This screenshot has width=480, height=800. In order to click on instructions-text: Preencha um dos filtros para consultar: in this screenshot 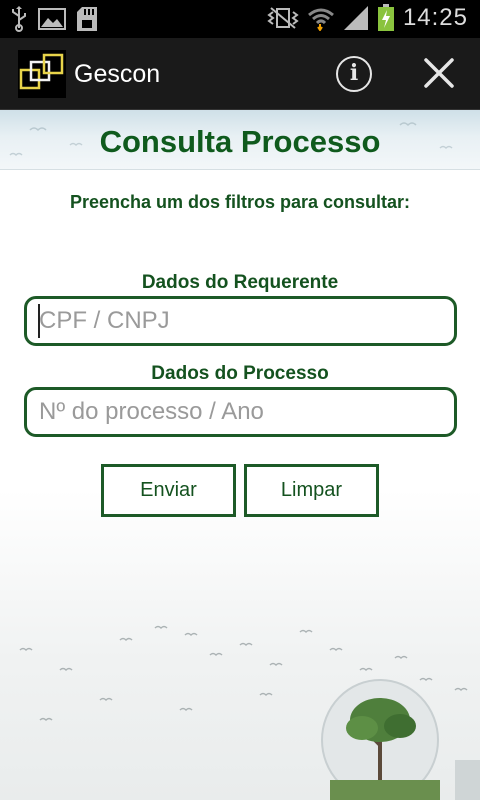, I will do `click(240, 202)`.